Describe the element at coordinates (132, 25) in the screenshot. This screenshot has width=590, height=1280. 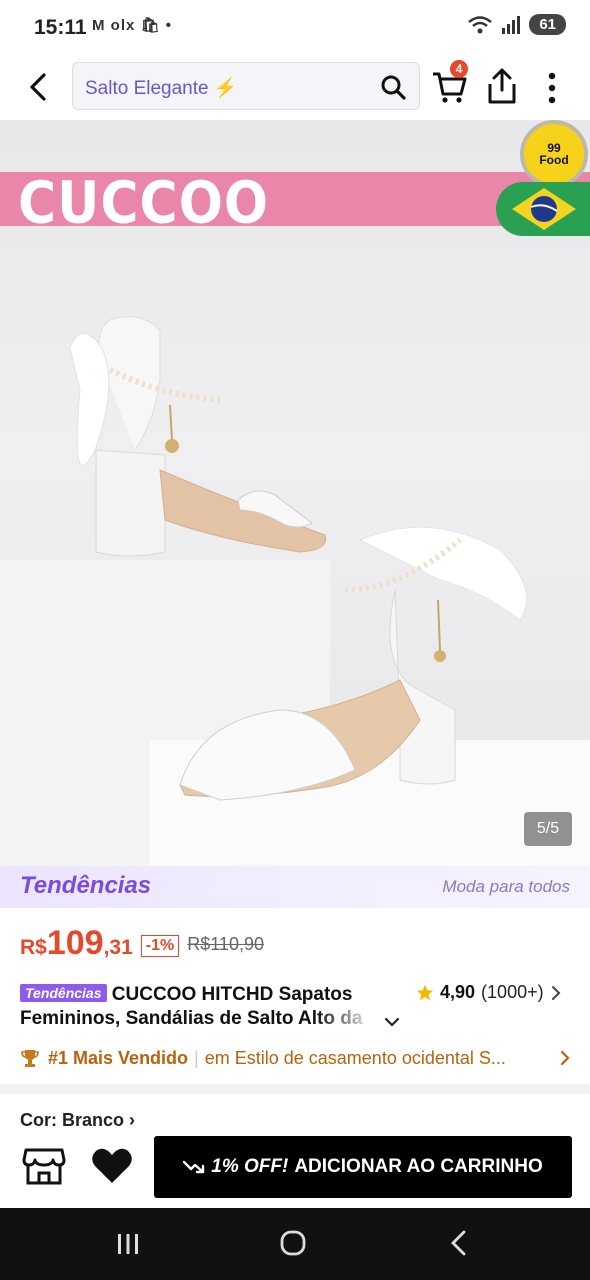
I see `notification-icons: M olx 🛍 •` at that location.